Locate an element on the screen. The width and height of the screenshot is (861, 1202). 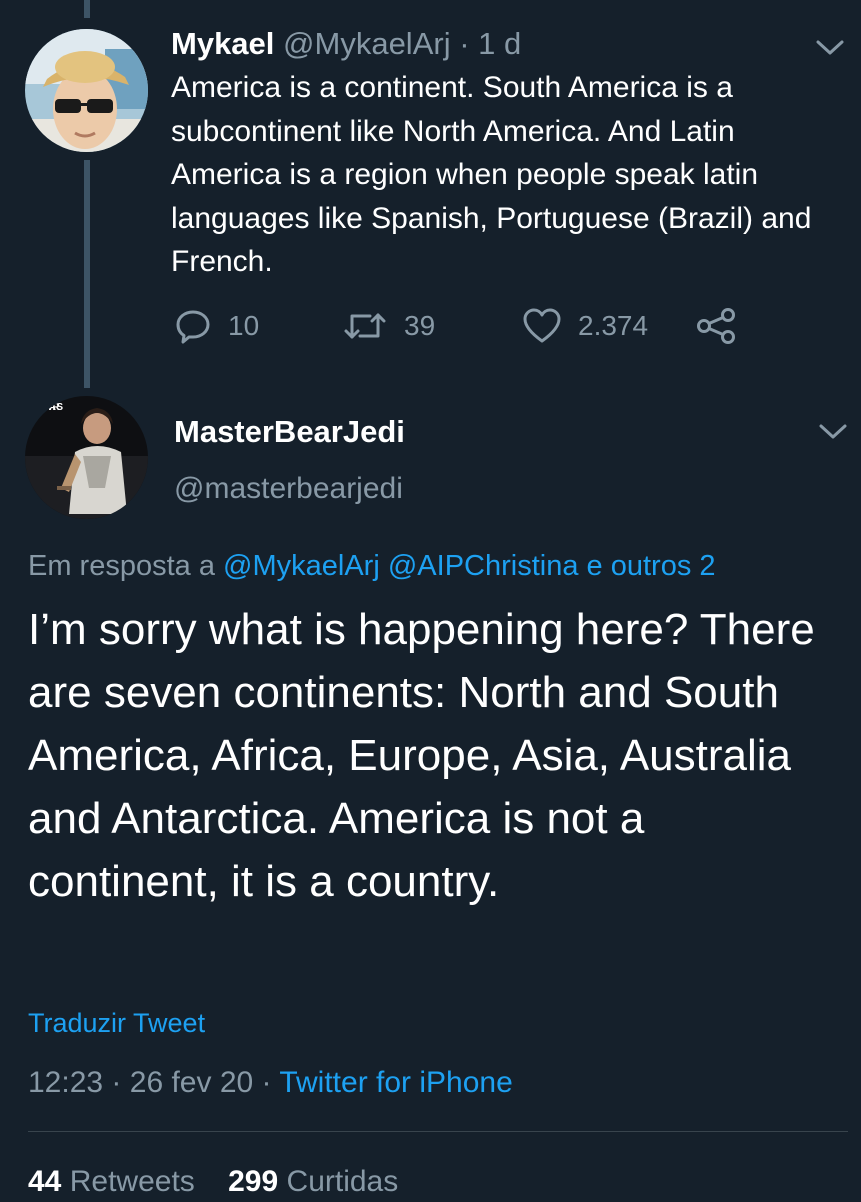
retweets-label: Retweets is located at coordinates (132, 1181).